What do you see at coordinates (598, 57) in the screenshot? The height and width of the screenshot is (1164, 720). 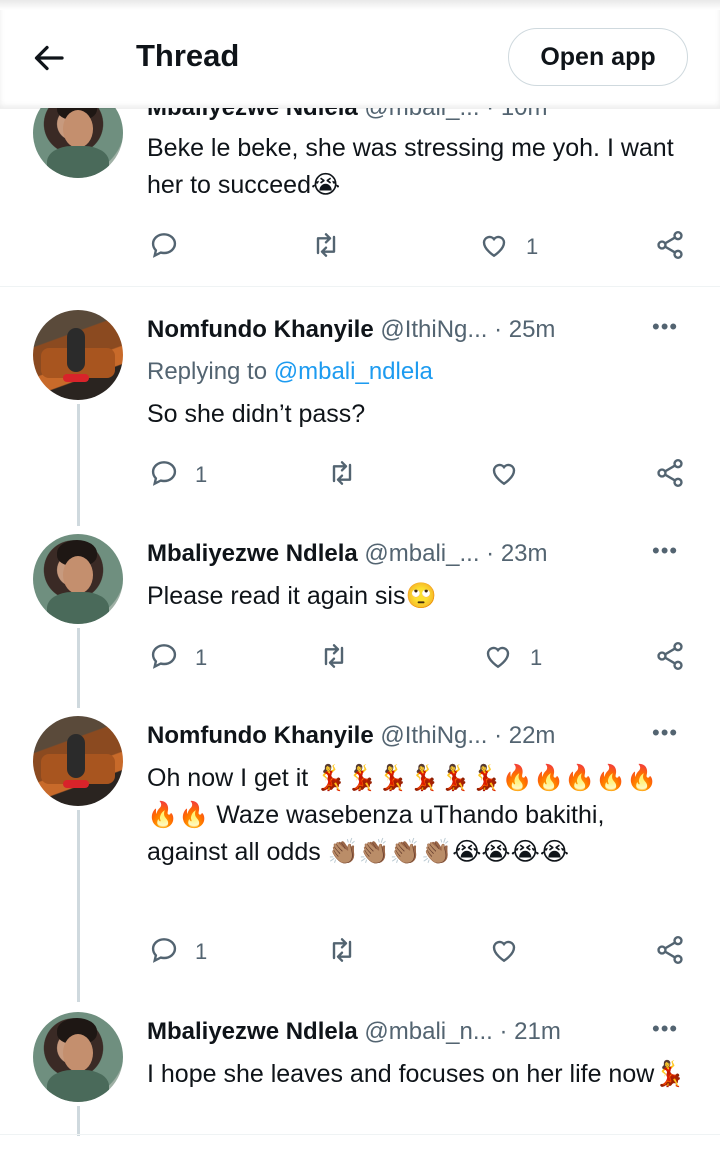 I see `open-app-button: Open app` at bounding box center [598, 57].